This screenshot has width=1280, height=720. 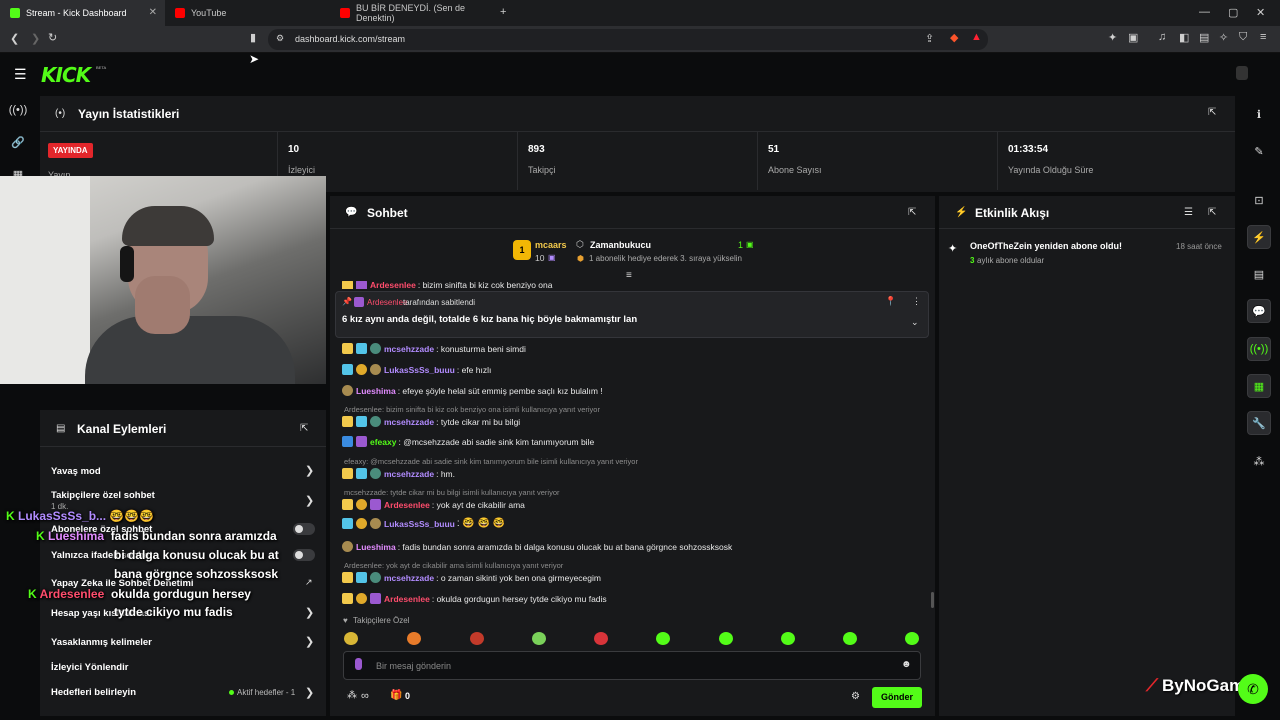 I want to click on back-icon: ❮, so click(x=14, y=38).